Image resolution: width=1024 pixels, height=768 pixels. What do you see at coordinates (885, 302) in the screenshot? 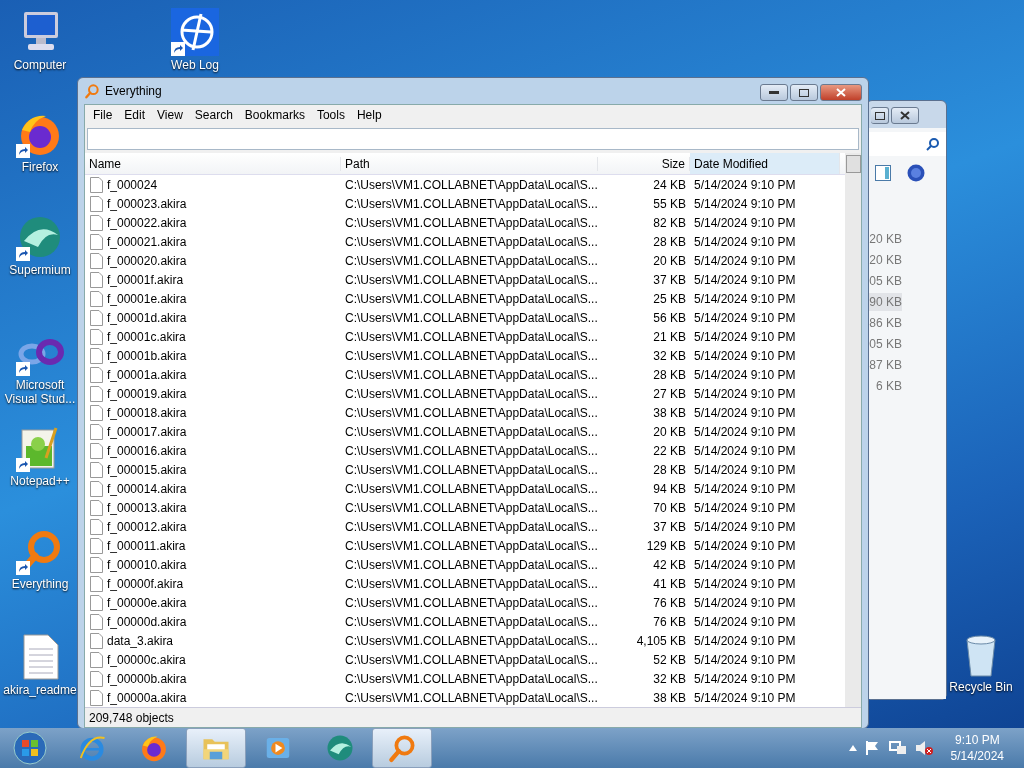
I see `file-size: 90 KB` at bounding box center [885, 302].